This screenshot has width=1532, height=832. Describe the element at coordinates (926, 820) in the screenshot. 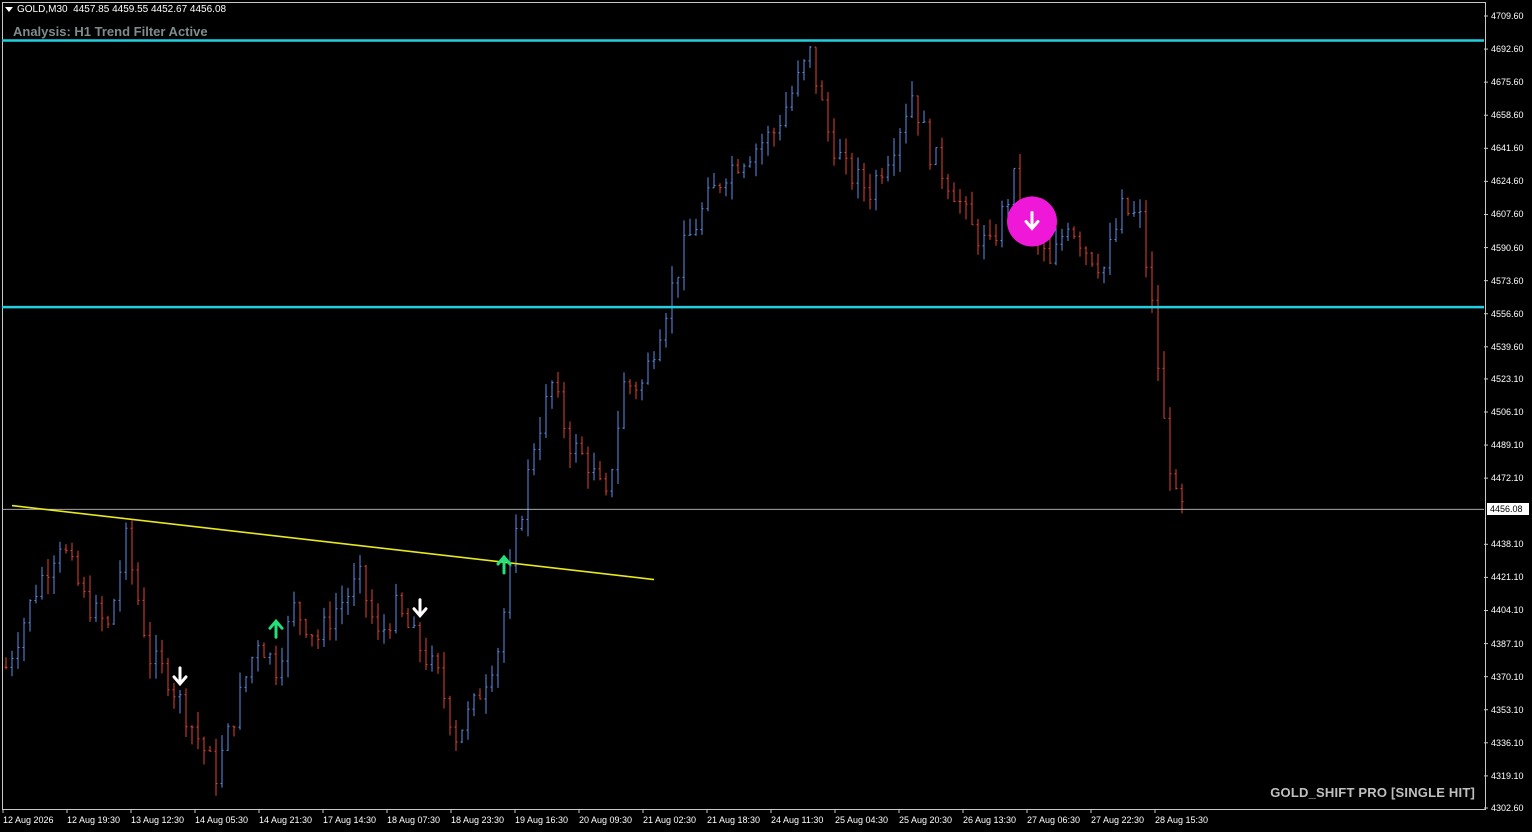

I see `time-tick-label: 25 Aug 20:30` at that location.